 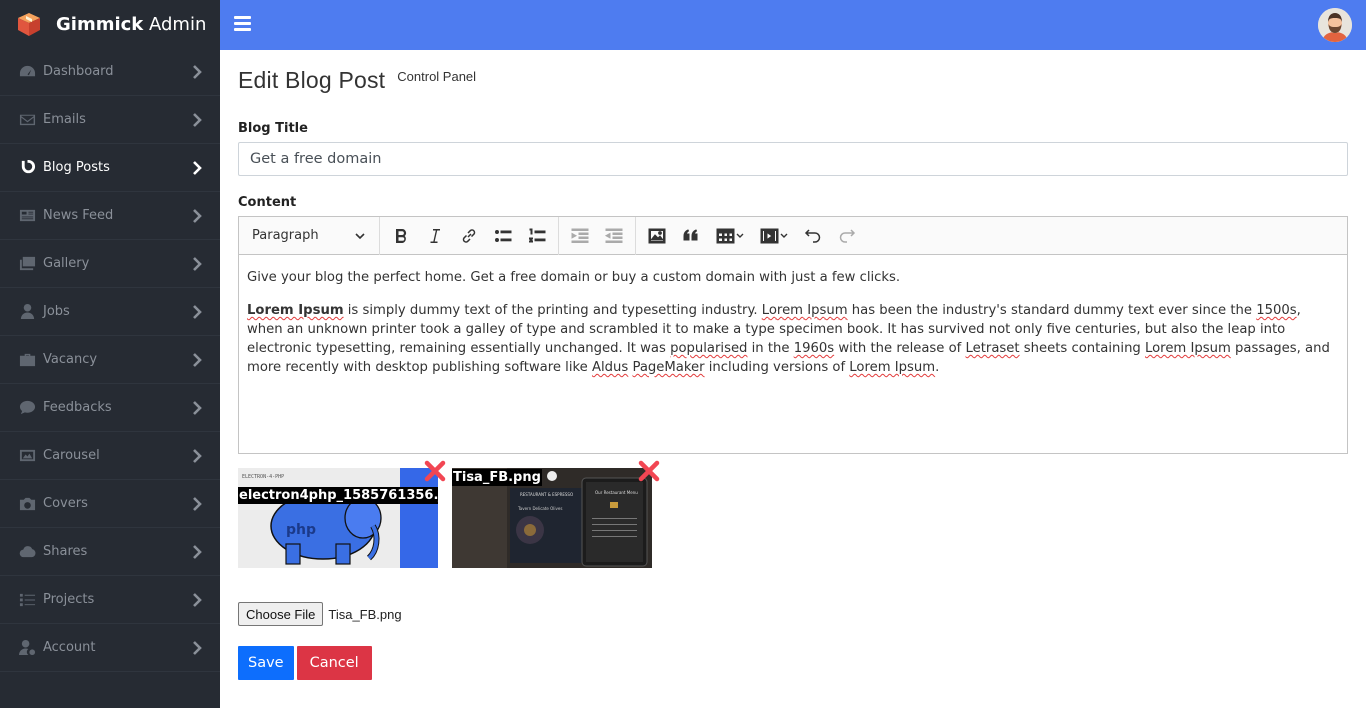 I want to click on undo-icon, so click(x=812, y=235).